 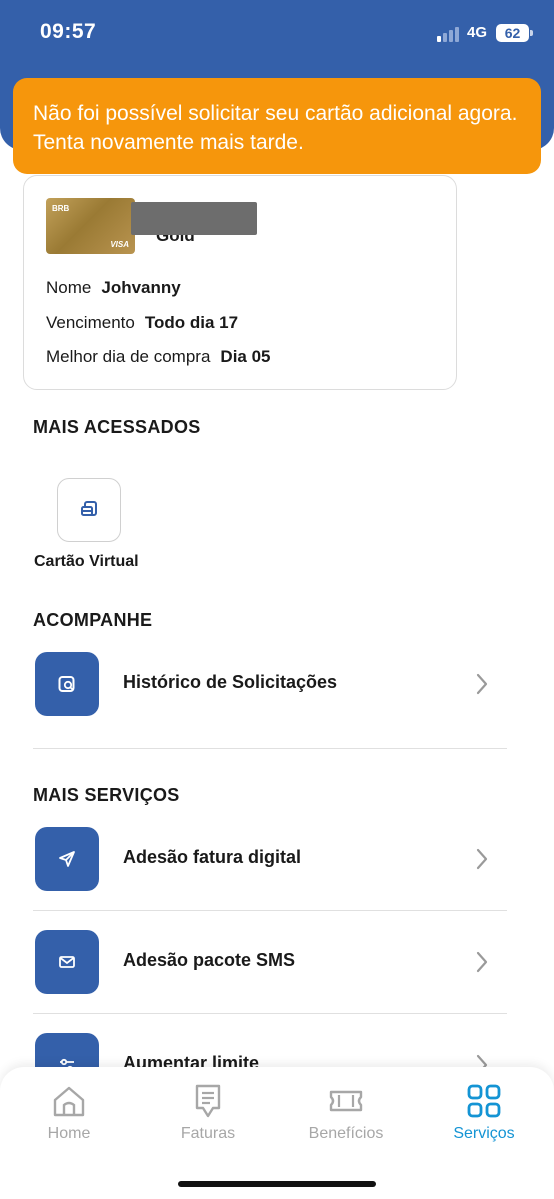 I want to click on invoice-icon, so click(x=208, y=1101).